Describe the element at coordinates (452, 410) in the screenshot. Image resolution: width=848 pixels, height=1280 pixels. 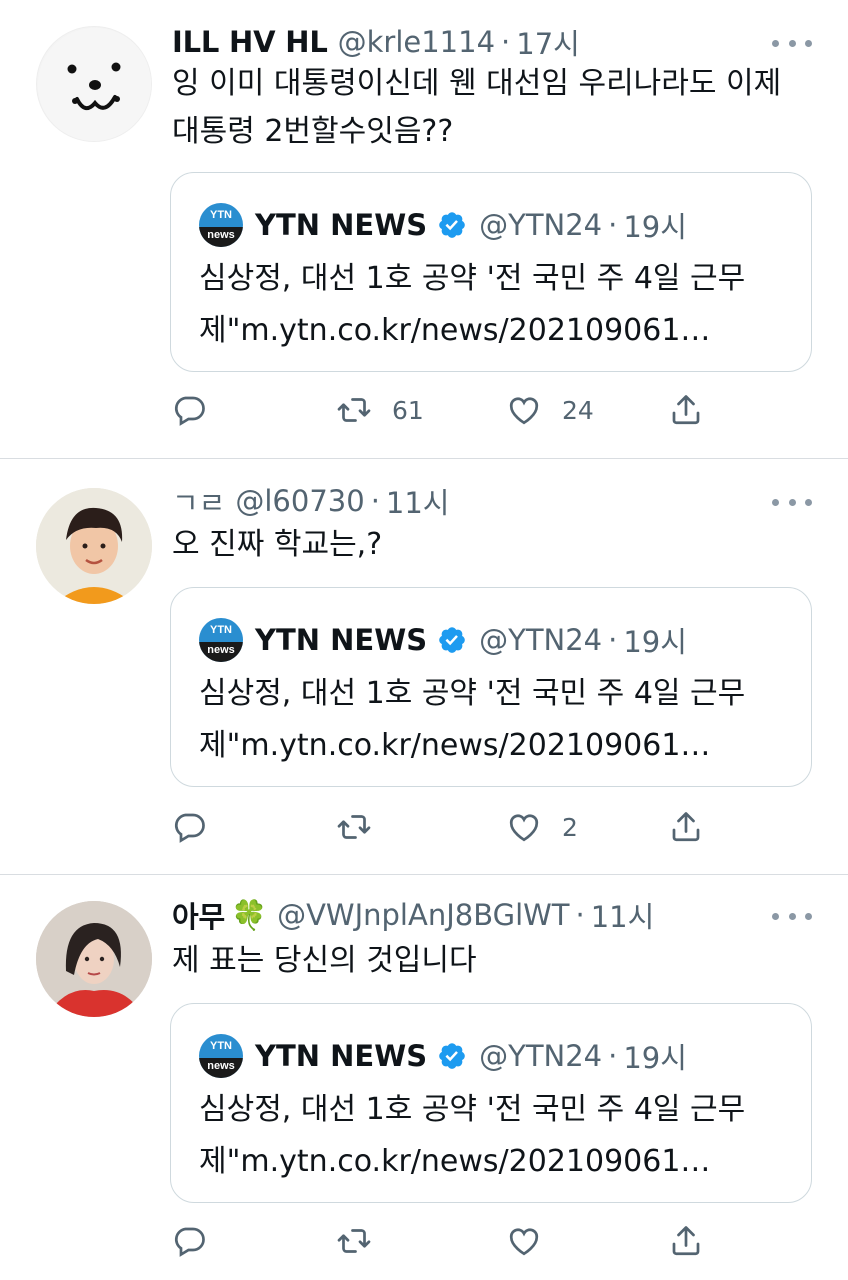
I see `tweet-actions: 61 24` at that location.